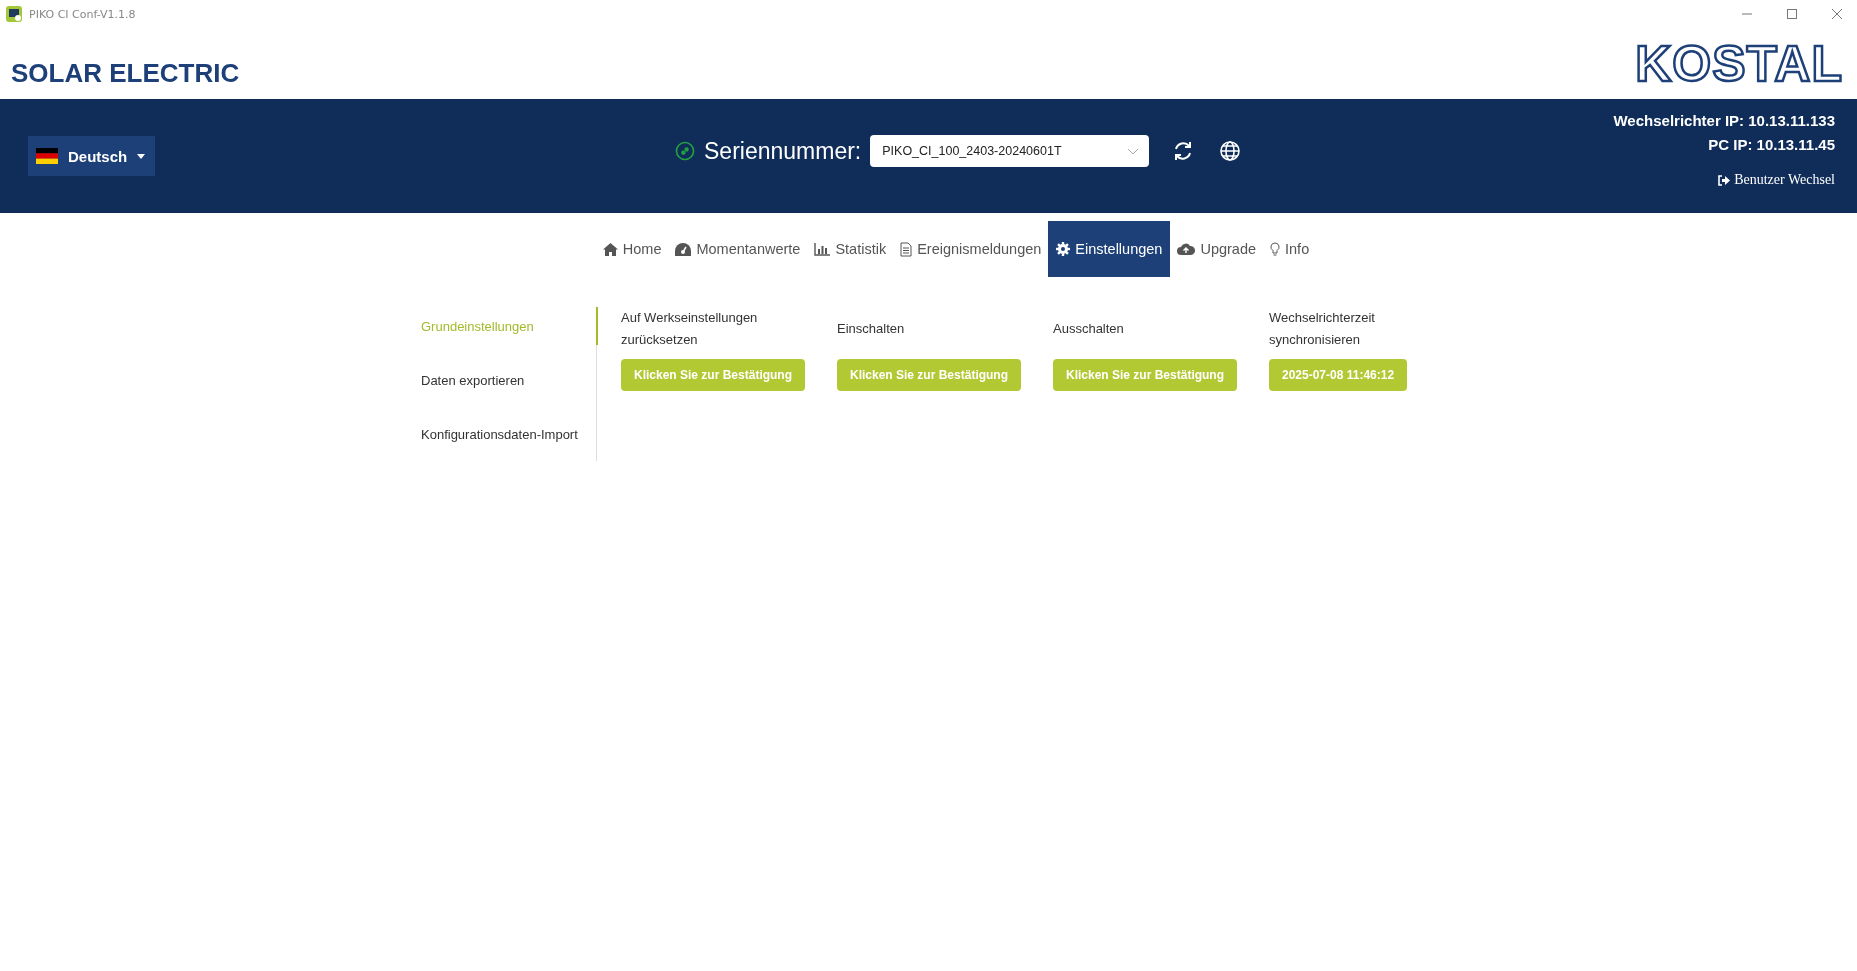 The height and width of the screenshot is (971, 1857). Describe the element at coordinates (14, 14) in the screenshot. I see `app-icon` at that location.